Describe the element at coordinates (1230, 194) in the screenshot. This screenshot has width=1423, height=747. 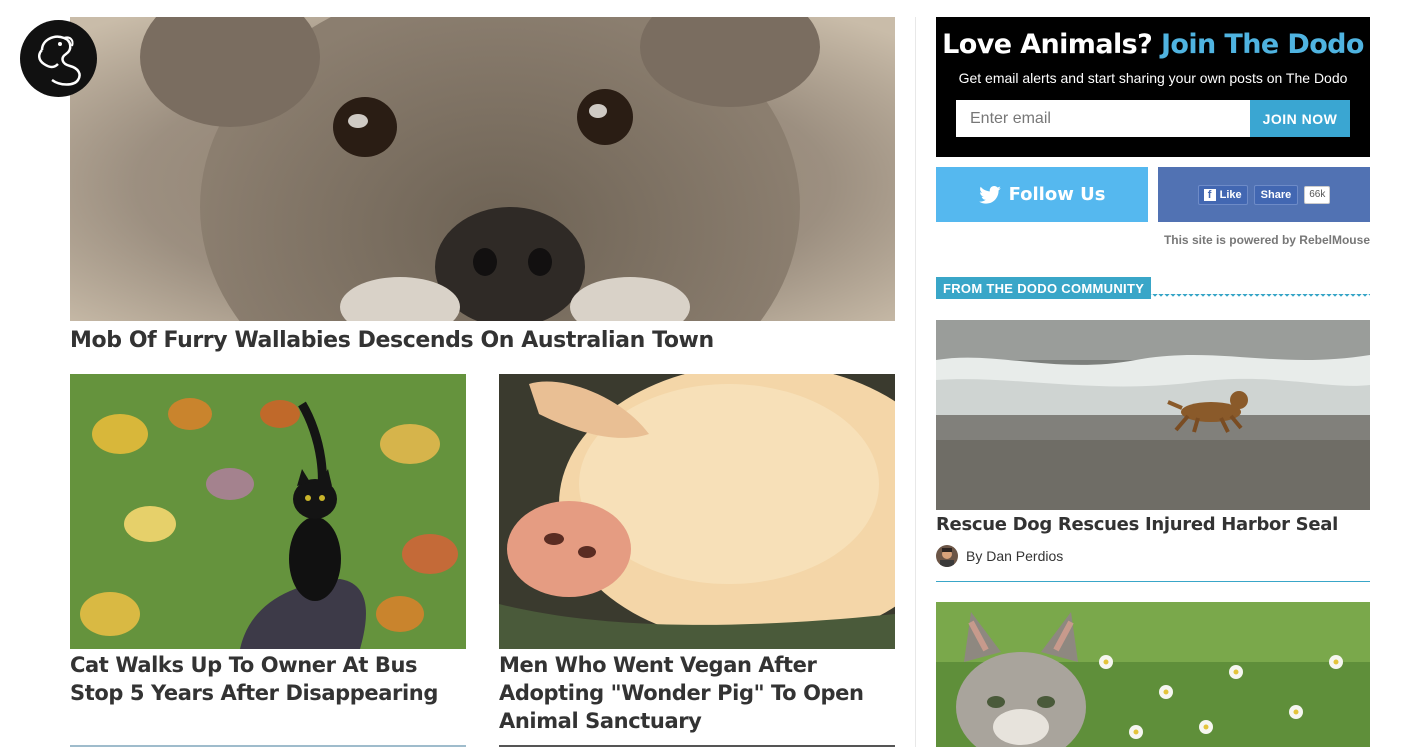
I see `facebook-like-label: Like` at that location.